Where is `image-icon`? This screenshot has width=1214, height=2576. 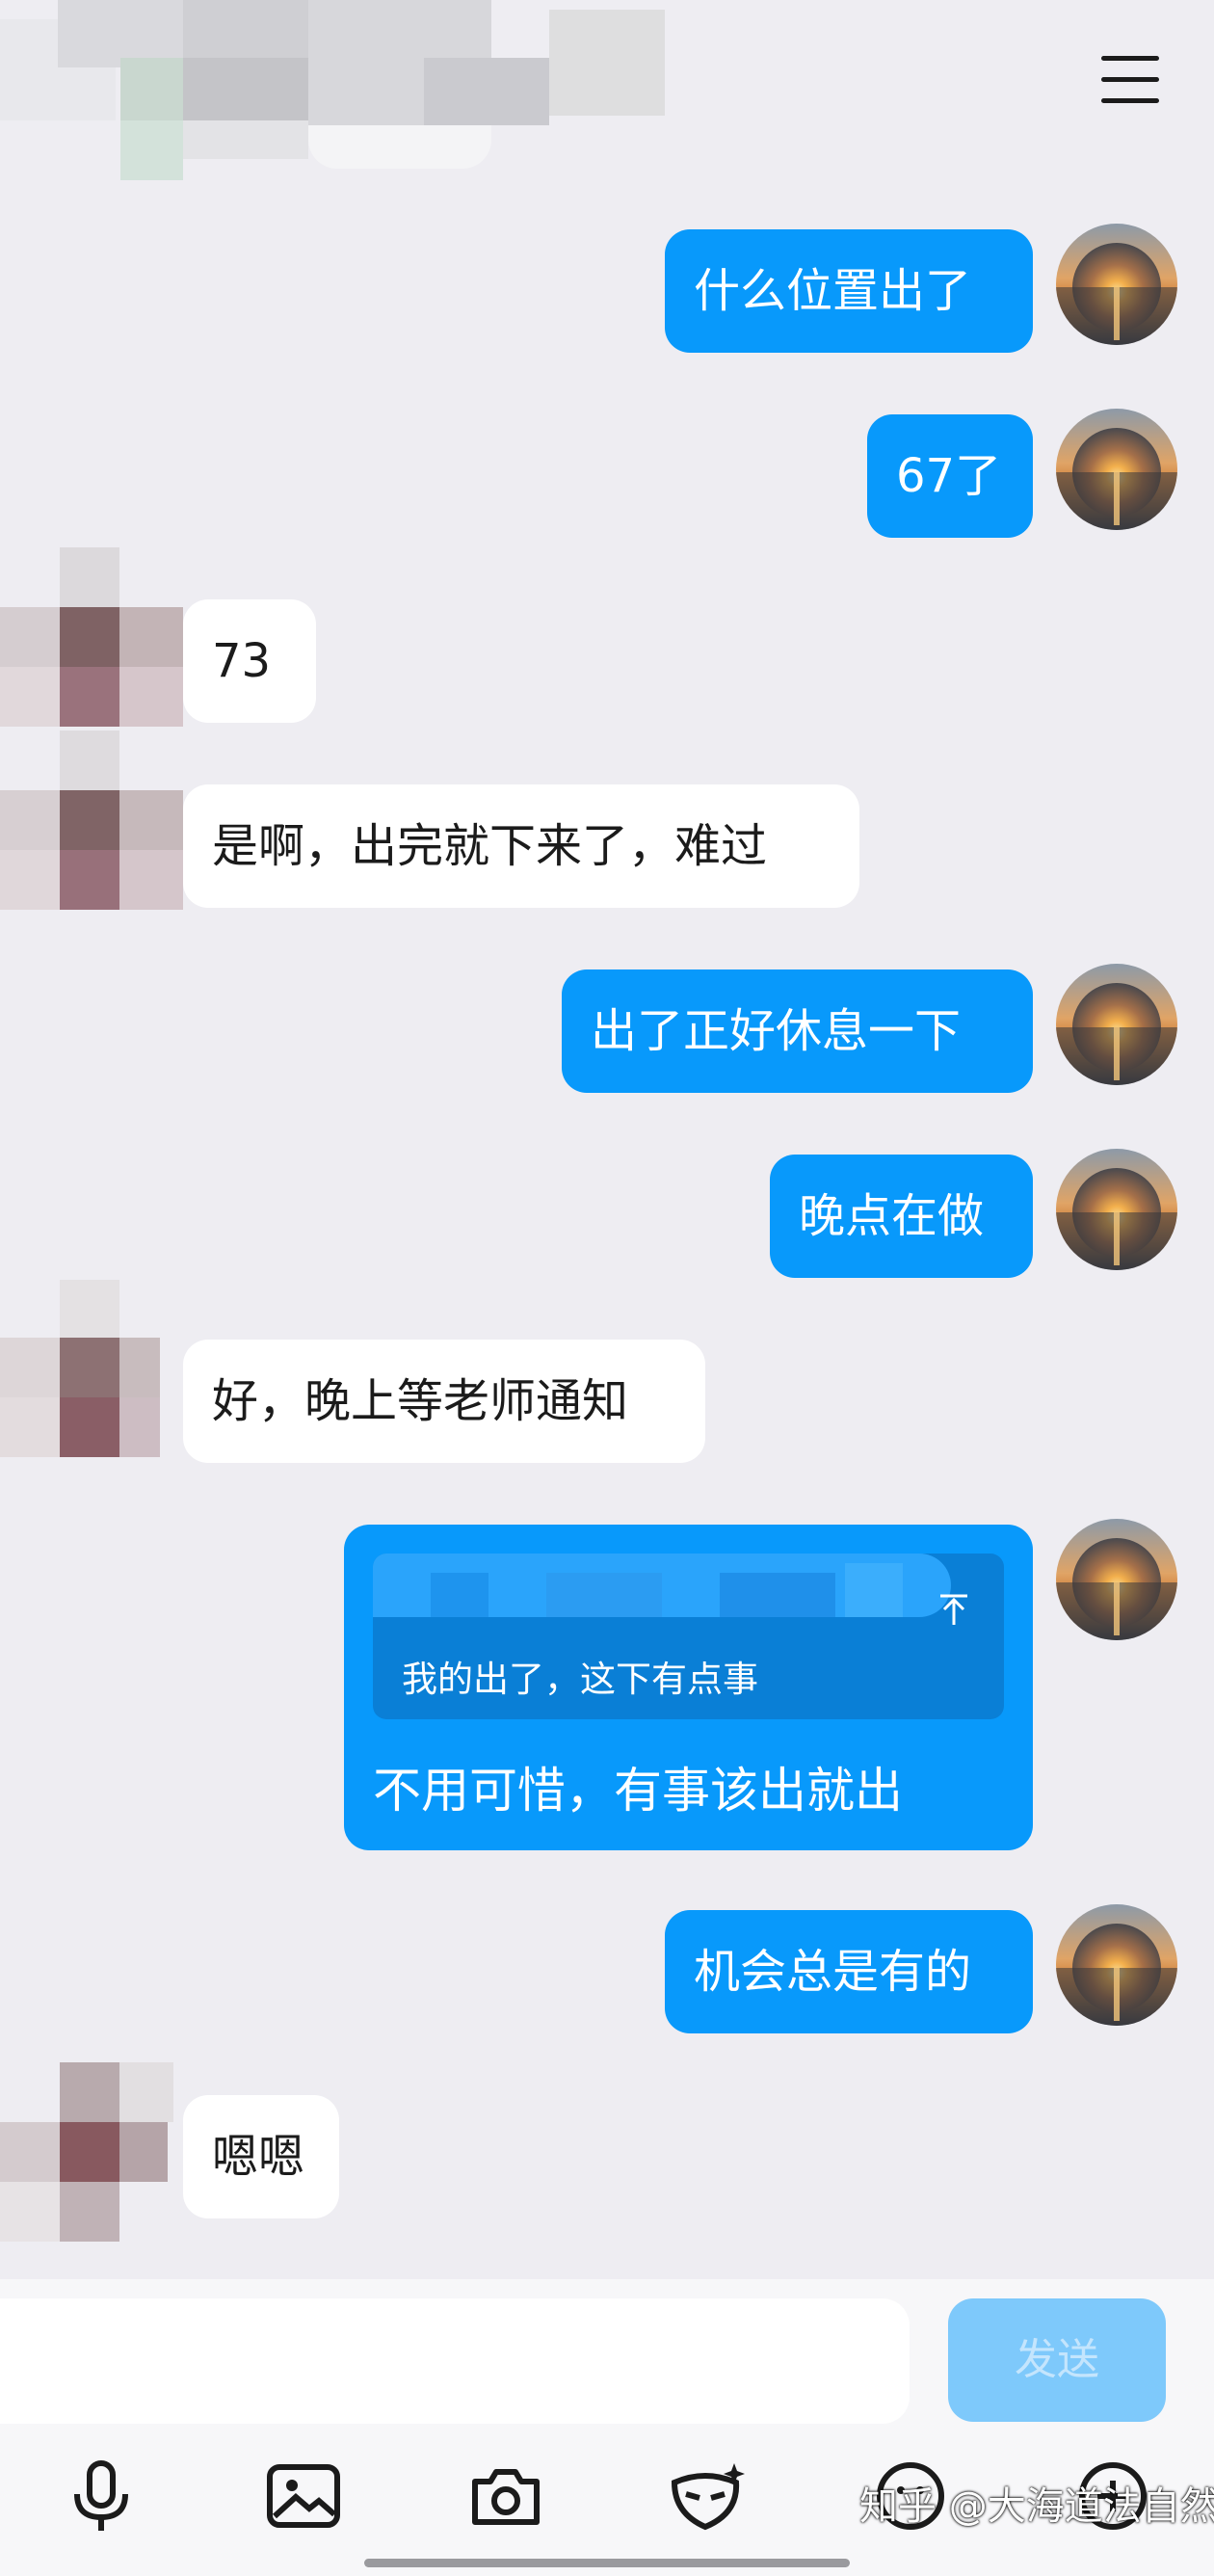 image-icon is located at coordinates (303, 2496).